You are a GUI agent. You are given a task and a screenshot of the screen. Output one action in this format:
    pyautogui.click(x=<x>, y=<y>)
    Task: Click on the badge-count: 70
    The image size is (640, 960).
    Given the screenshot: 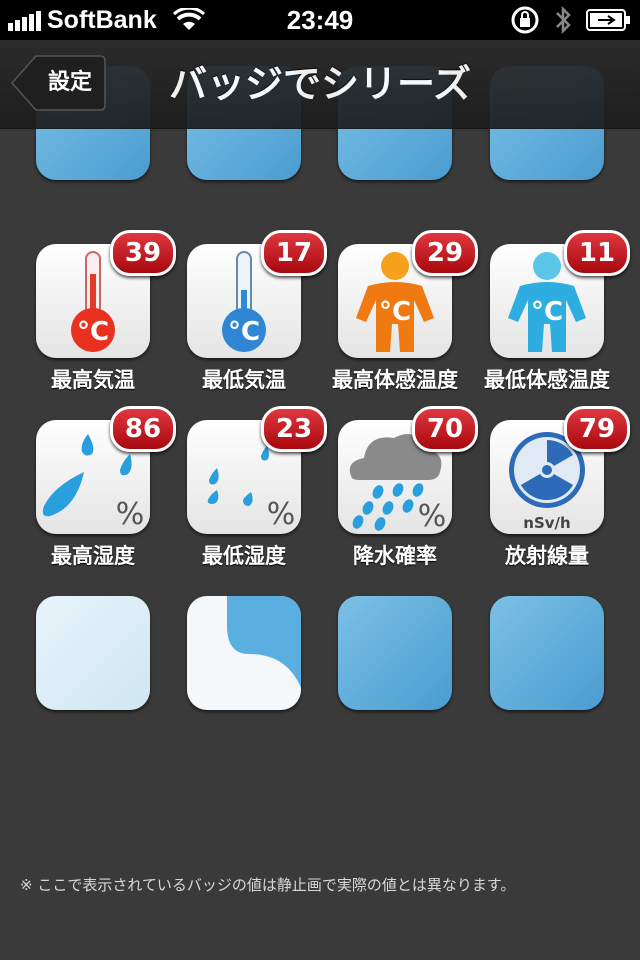 What is the action you would take?
    pyautogui.click(x=445, y=429)
    